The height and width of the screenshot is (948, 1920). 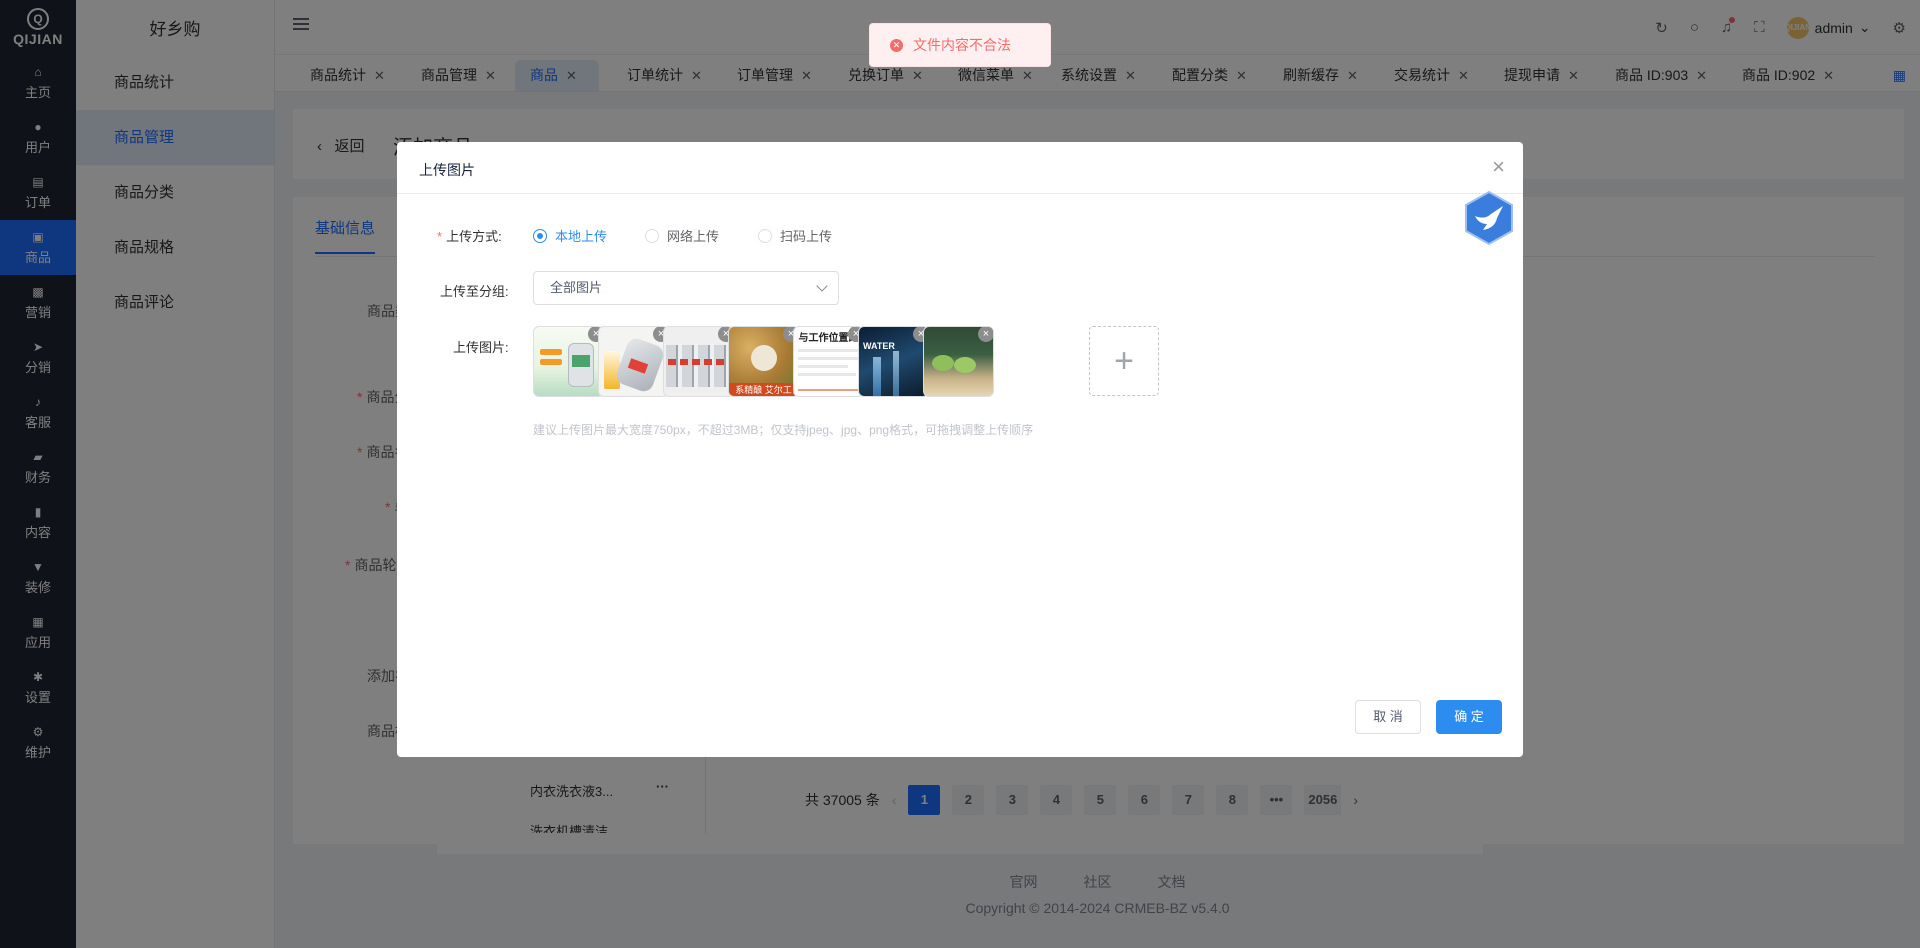 I want to click on radio-qrcode-upload: 扫码上传, so click(x=795, y=235).